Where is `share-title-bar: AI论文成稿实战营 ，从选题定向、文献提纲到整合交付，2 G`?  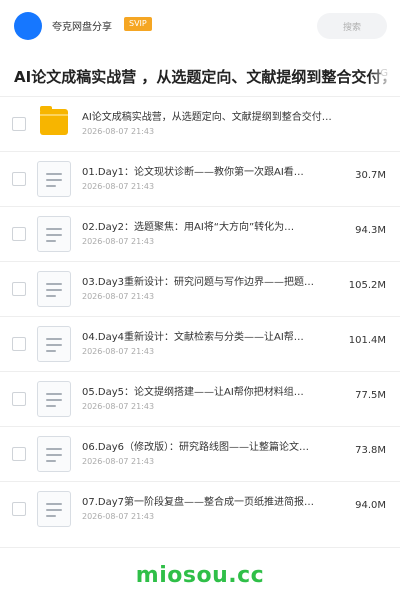
share-title-bar: AI论文成稿实战营 ，从选题定向、文献提纲到整合交付，2 G is located at coordinates (200, 74).